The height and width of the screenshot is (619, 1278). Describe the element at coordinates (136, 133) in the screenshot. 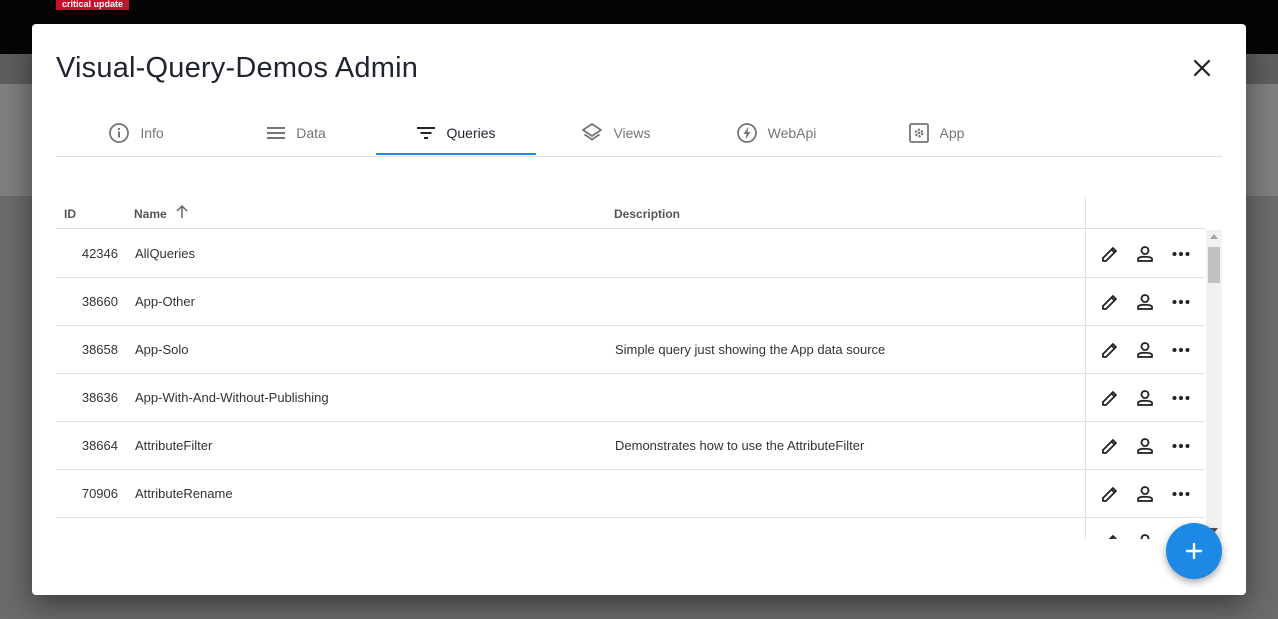

I see `tab-info: Info` at that location.